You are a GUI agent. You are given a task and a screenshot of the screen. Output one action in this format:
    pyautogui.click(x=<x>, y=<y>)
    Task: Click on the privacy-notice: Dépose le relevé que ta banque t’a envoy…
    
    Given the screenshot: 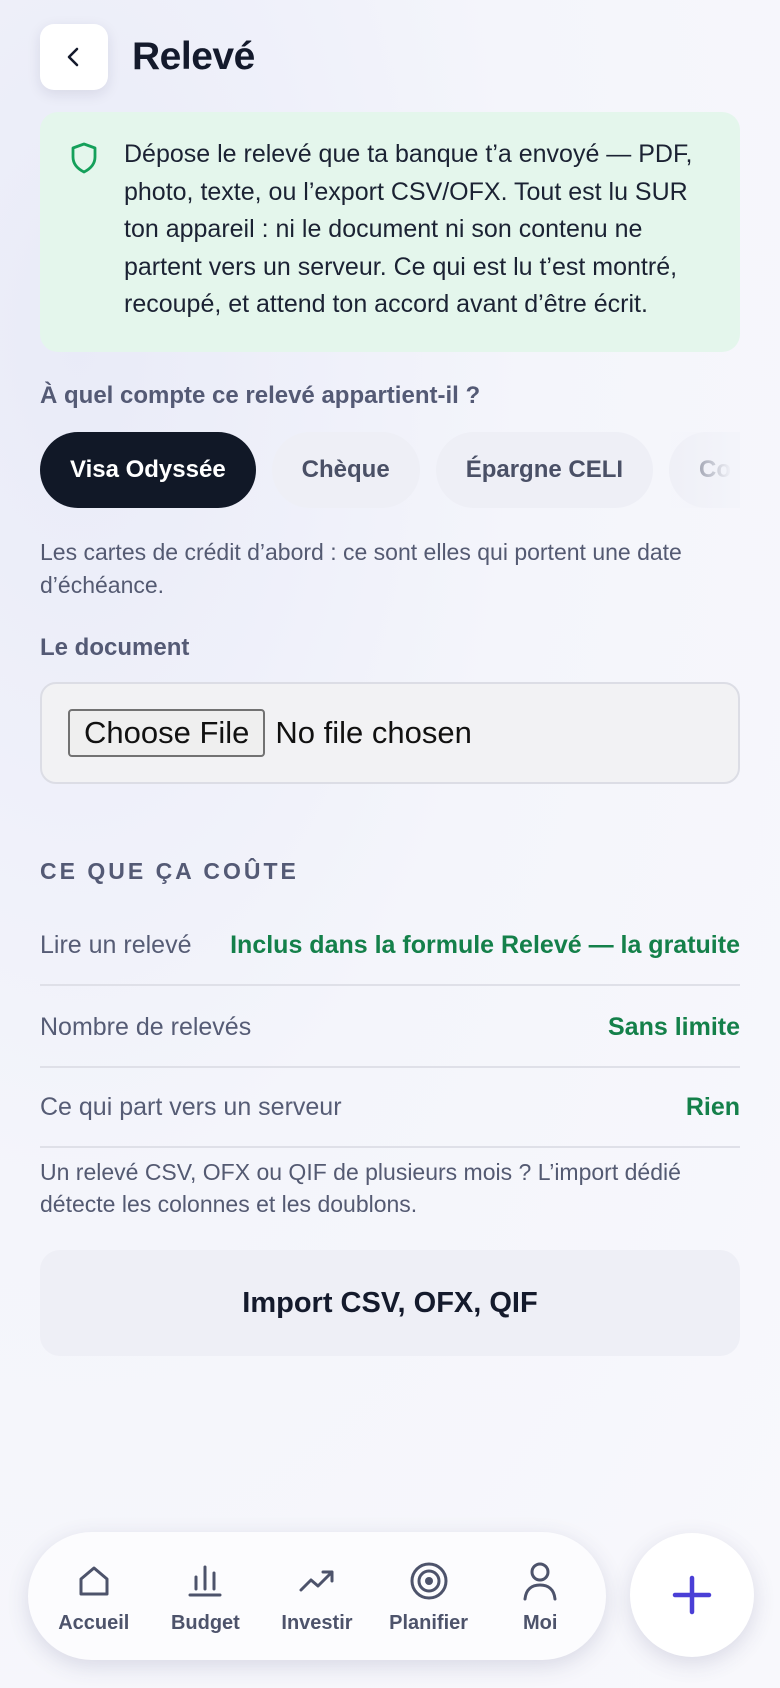 What is the action you would take?
    pyautogui.click(x=390, y=232)
    